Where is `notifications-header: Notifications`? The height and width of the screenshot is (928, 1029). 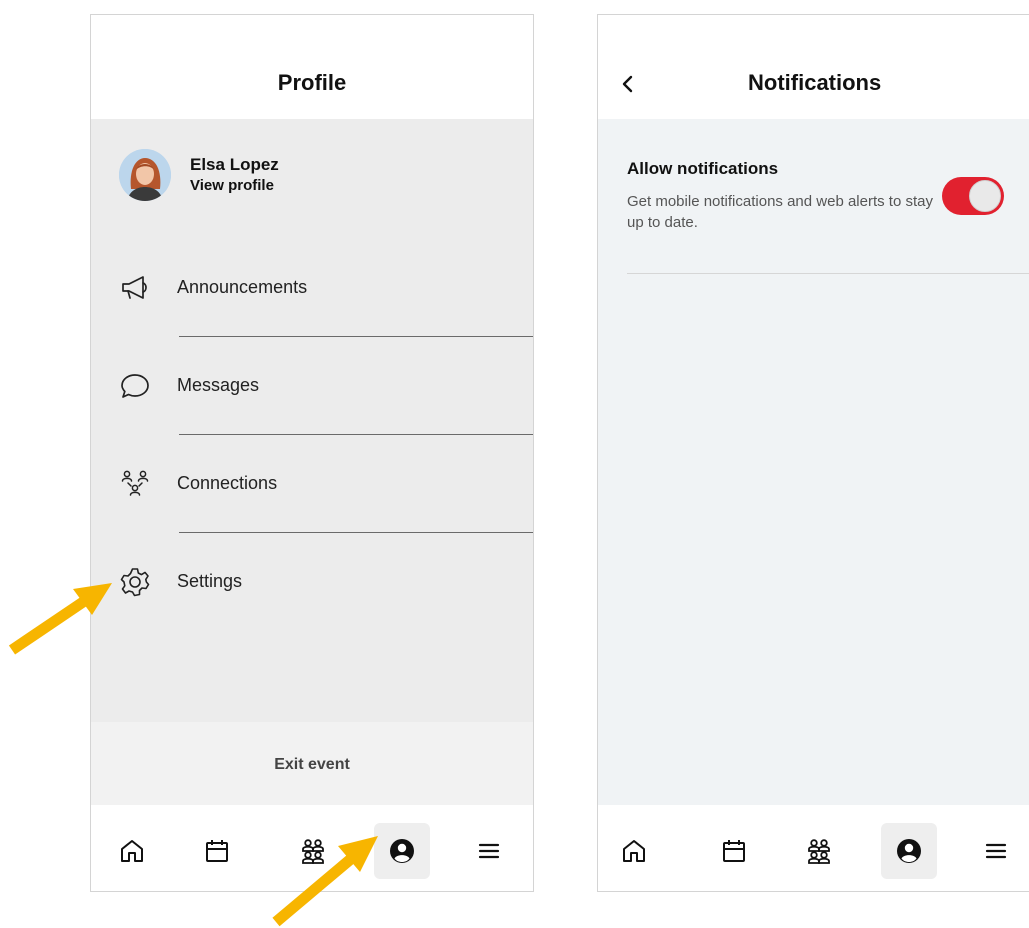
notifications-header: Notifications is located at coordinates (813, 67).